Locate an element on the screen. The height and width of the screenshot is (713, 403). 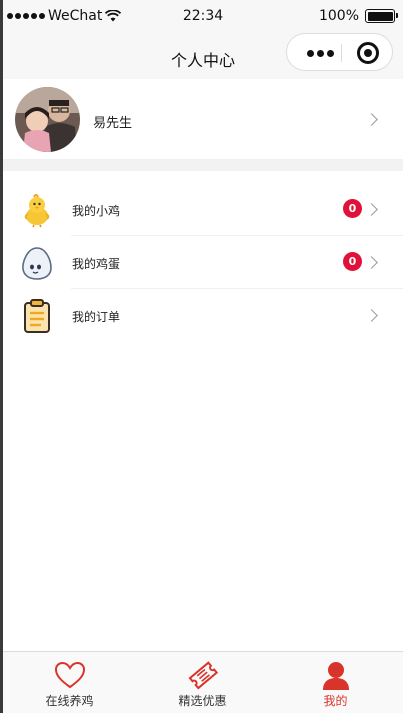
tab-bar: 在线养鸡 精选优惠 我的 is located at coordinates (203, 682).